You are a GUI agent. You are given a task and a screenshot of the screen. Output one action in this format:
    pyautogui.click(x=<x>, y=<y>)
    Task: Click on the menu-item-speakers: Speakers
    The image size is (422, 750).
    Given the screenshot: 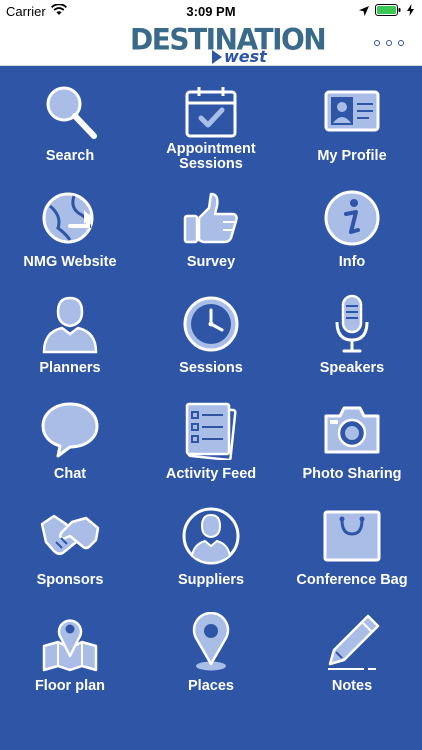 What is the action you would take?
    pyautogui.click(x=352, y=337)
    